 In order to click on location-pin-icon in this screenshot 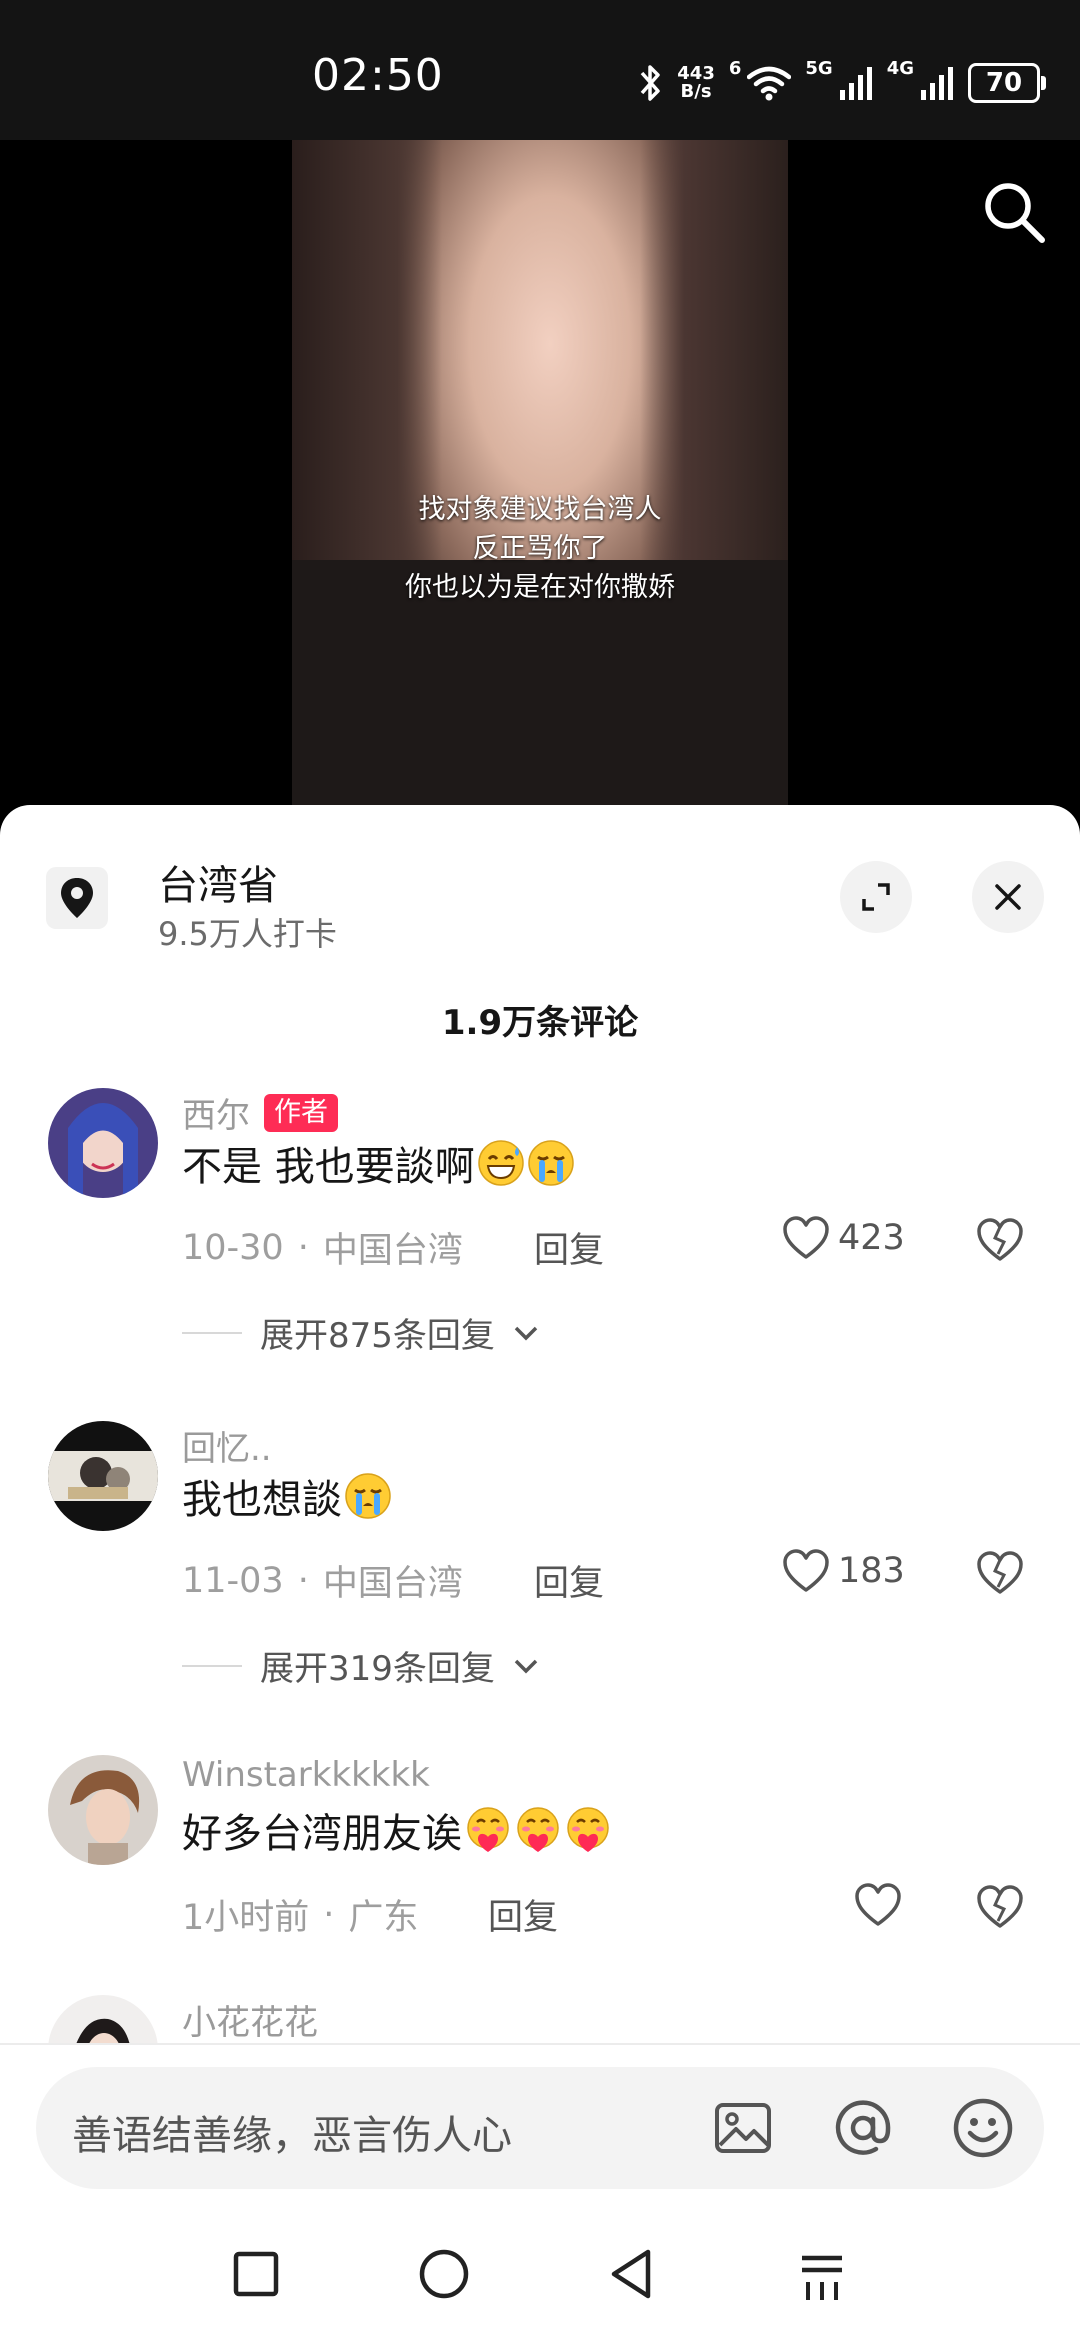, I will do `click(77, 898)`.